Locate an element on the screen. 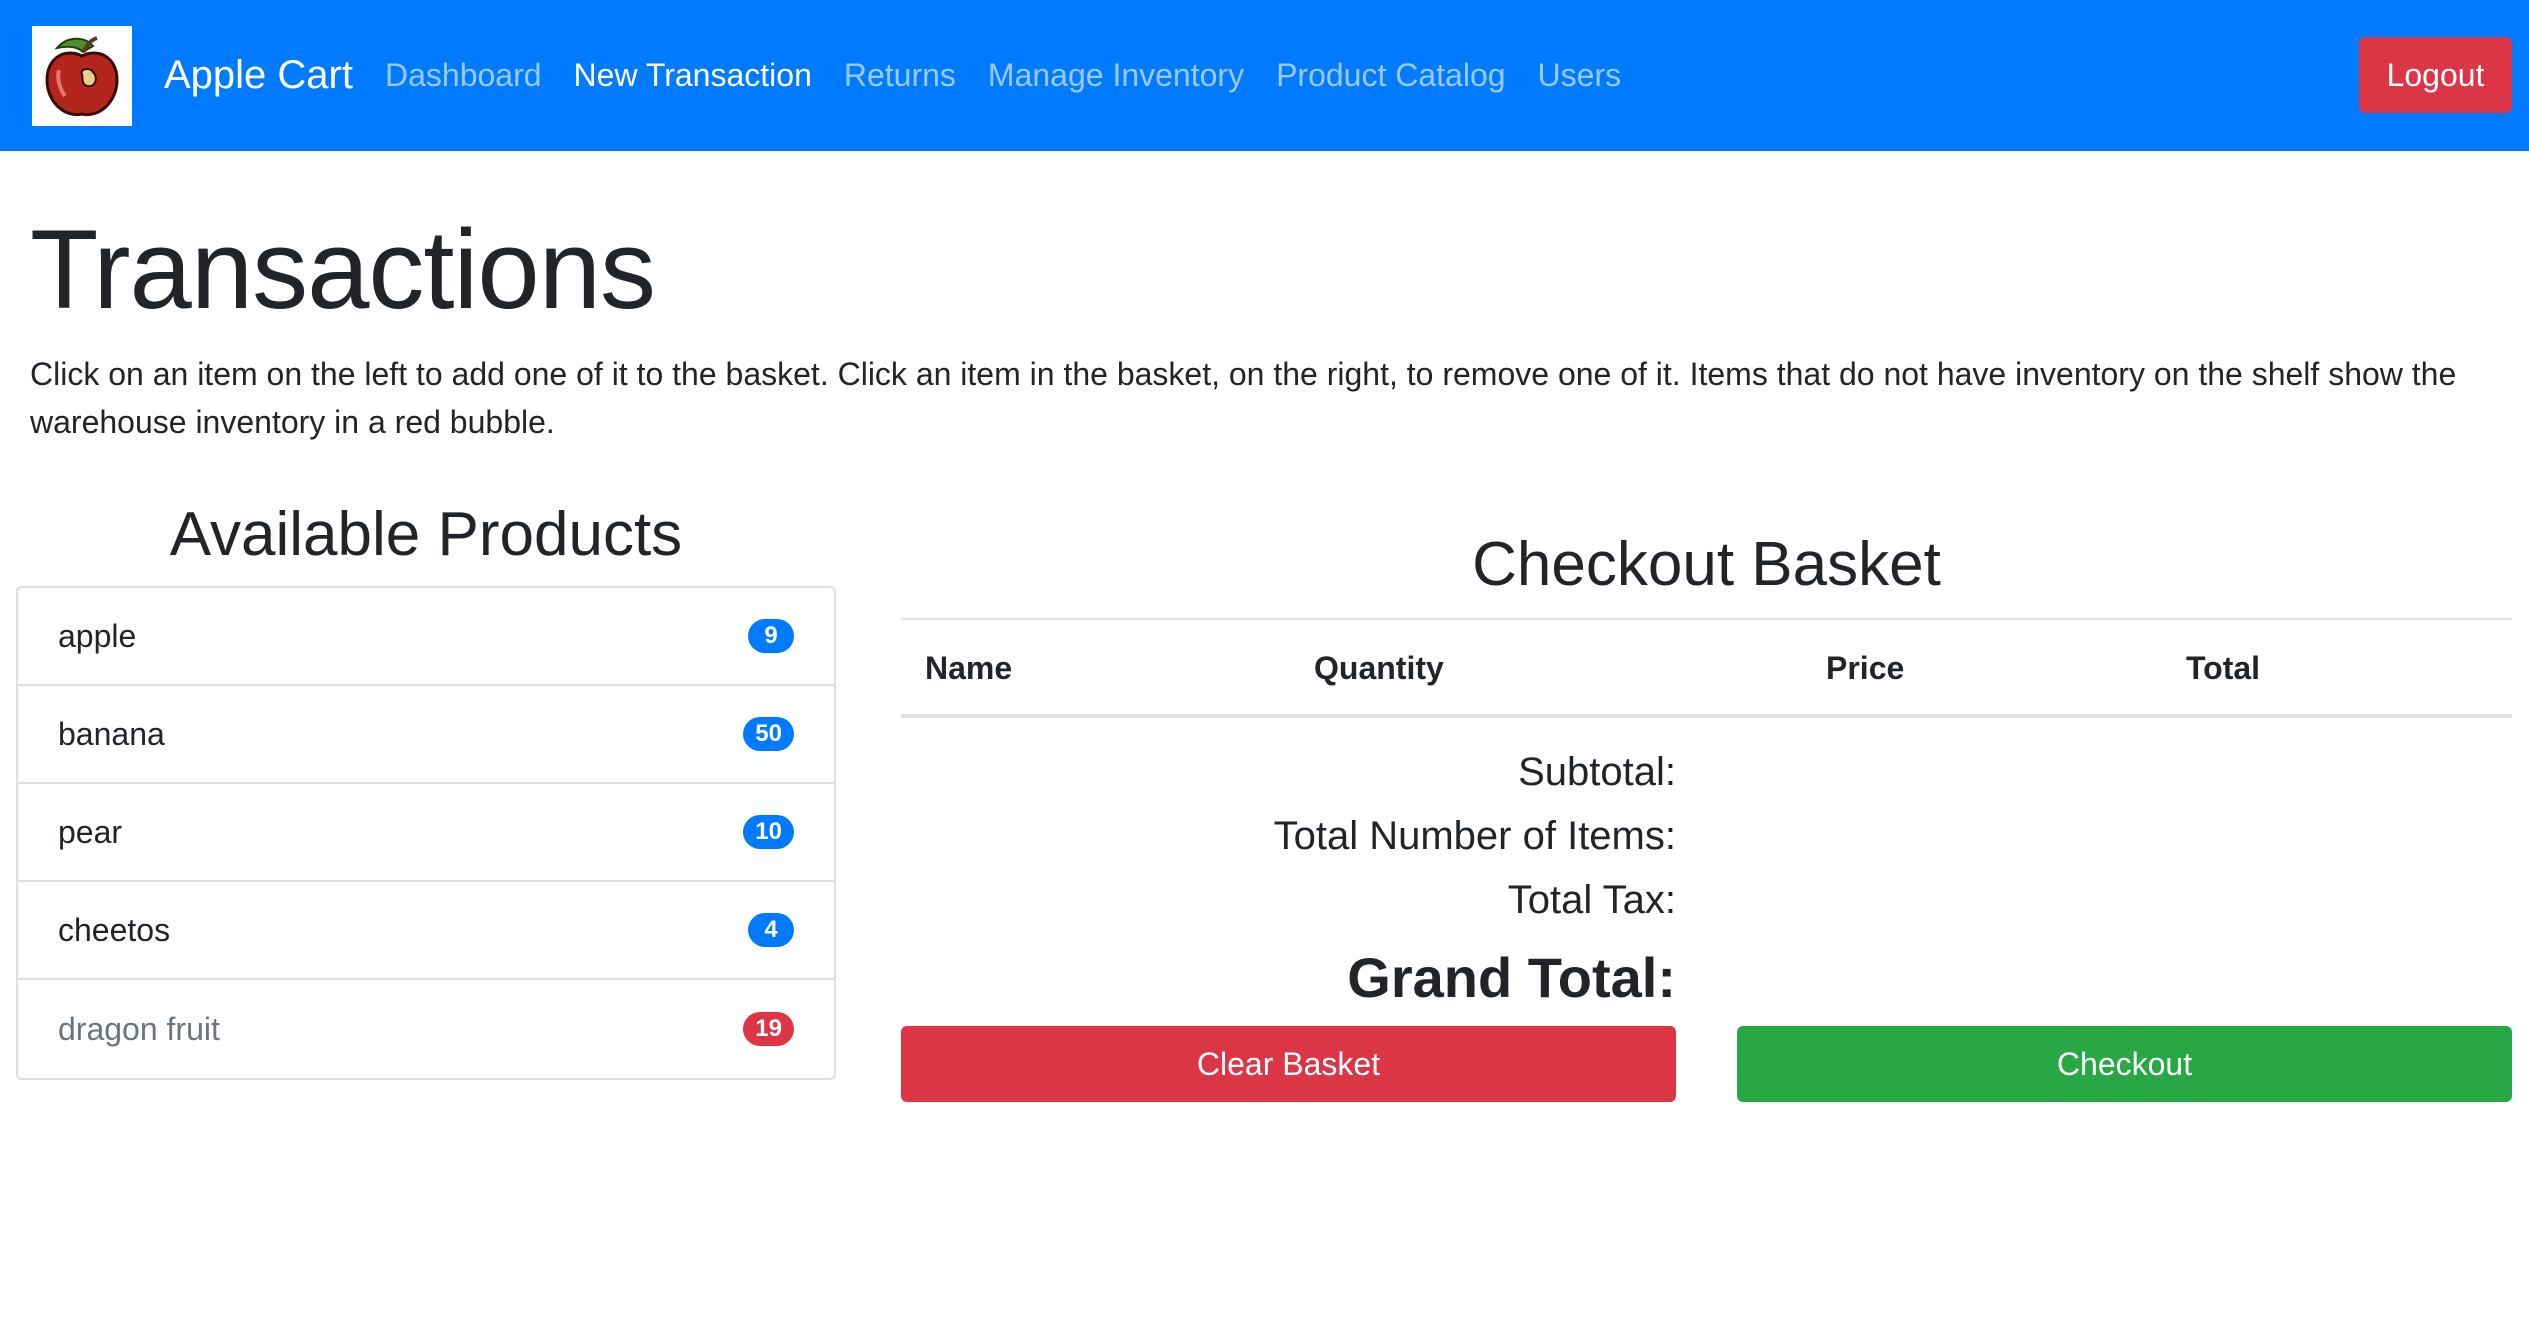  logout-button: Logout is located at coordinates (2435, 75).